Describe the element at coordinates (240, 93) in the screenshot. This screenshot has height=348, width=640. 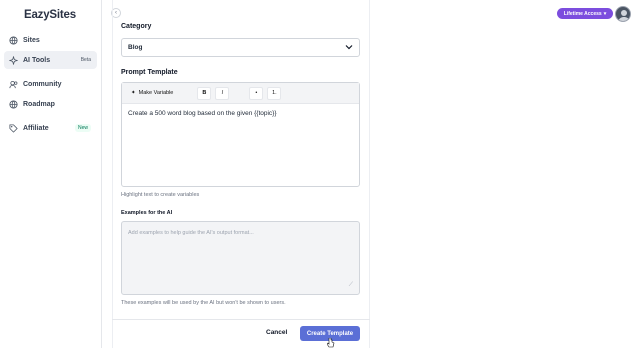
I see `editor-toolbar: ✦ Make Variable B I • 1.` at that location.